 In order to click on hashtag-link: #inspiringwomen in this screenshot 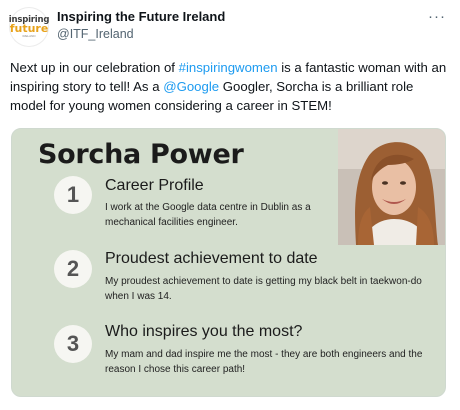, I will do `click(228, 67)`.